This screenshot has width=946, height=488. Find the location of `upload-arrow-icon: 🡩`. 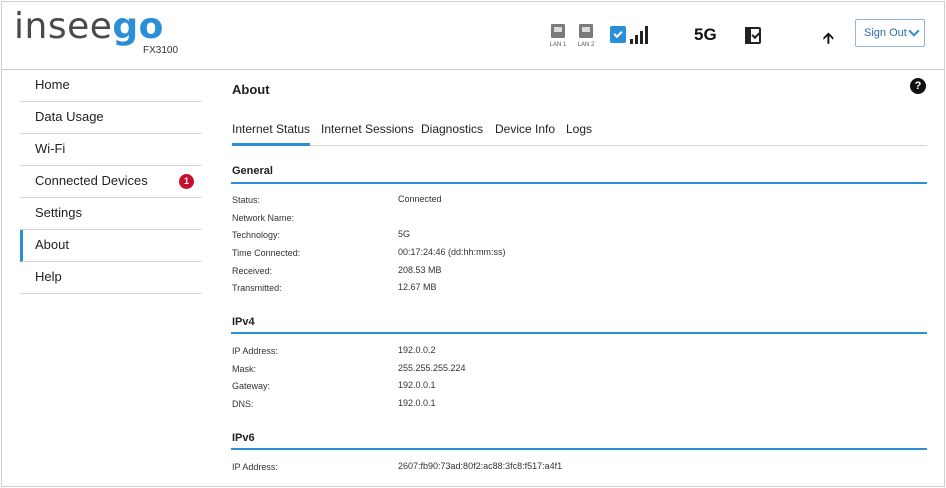

upload-arrow-icon: 🡩 is located at coordinates (828, 38).